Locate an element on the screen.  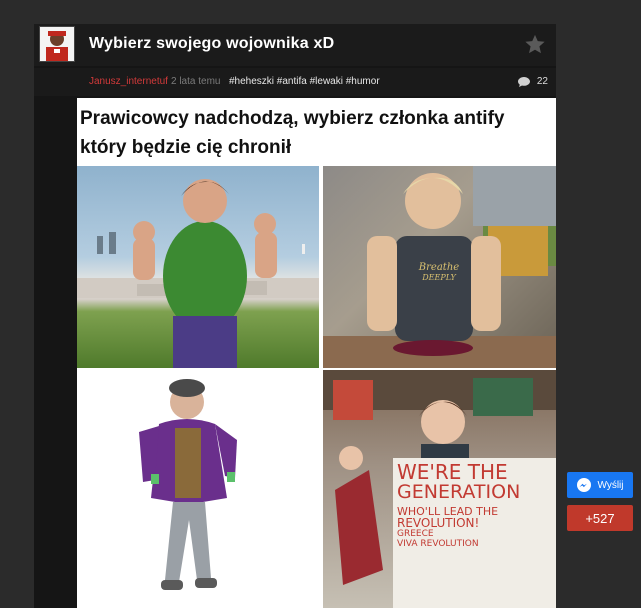
comment-icon is located at coordinates (523, 82).